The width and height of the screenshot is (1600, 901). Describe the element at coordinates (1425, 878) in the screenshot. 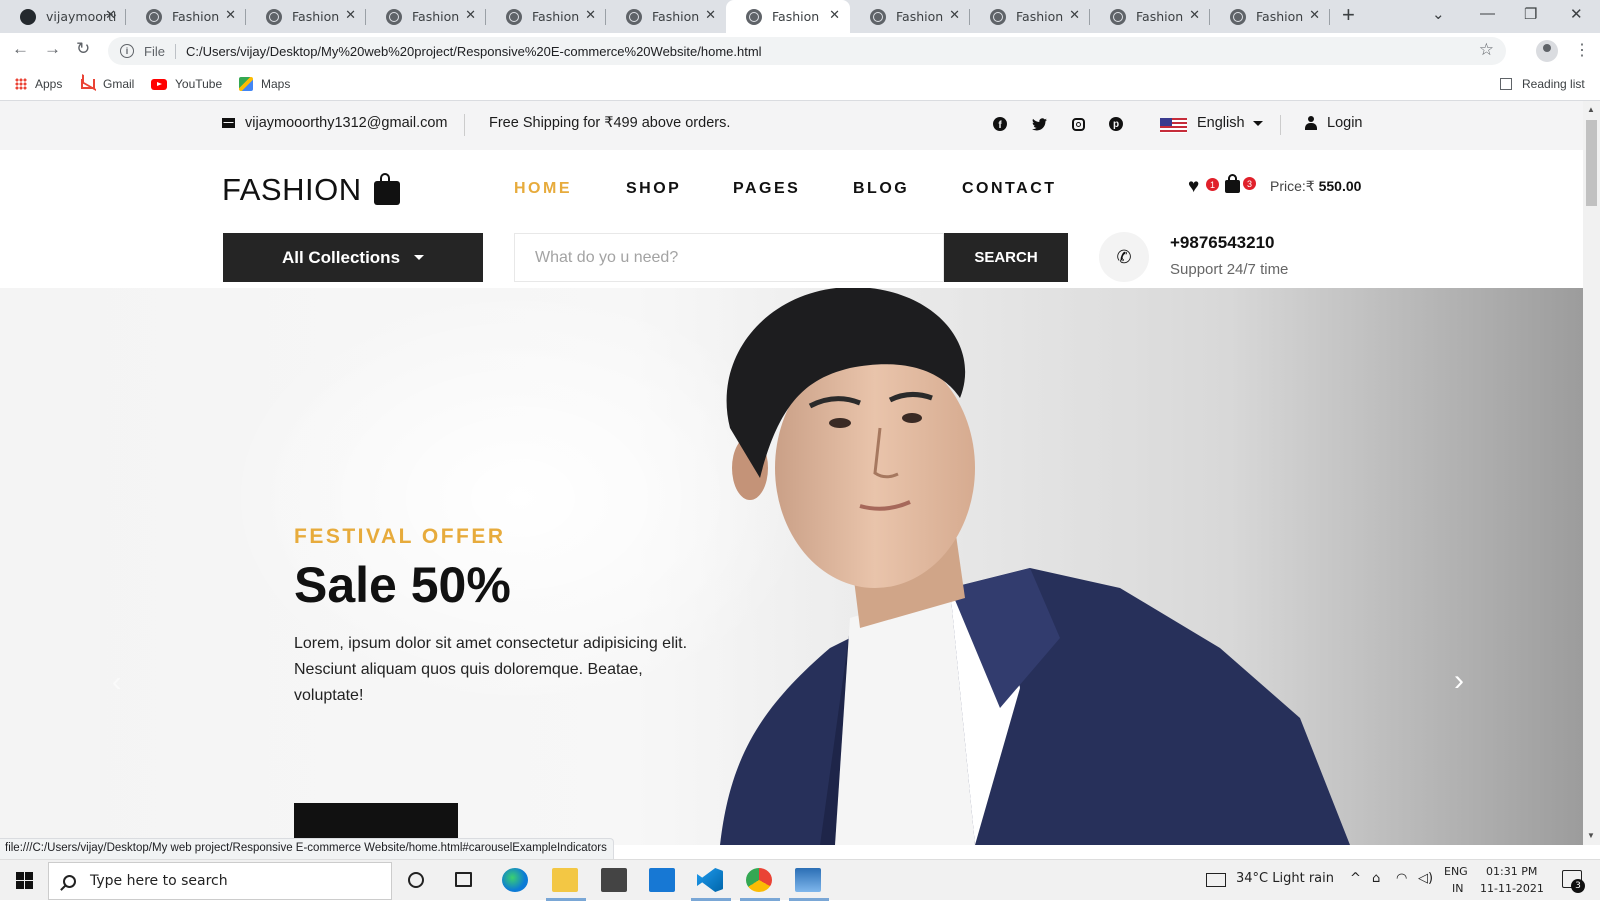

I see `volume-icon: ◁)` at that location.